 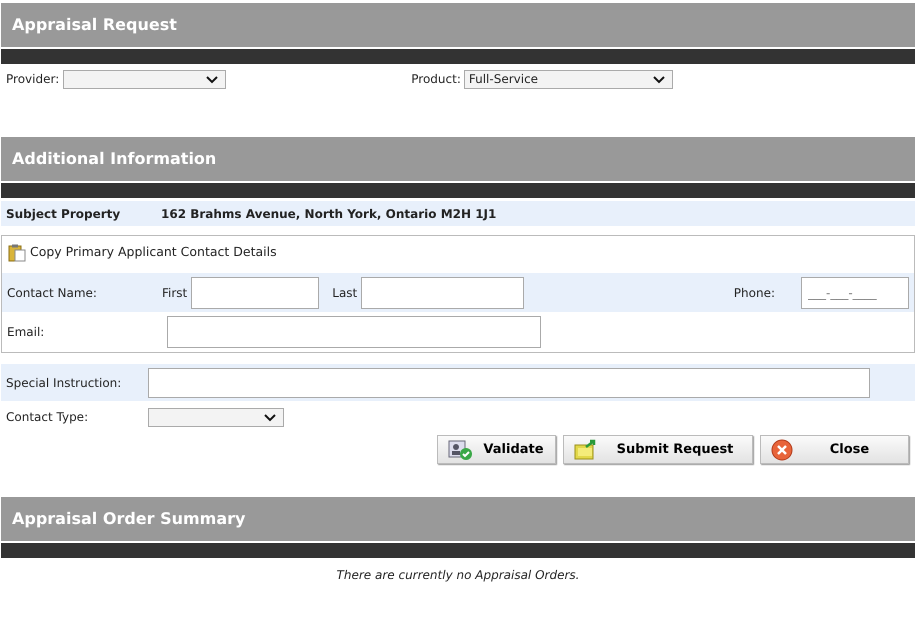 I want to click on id-card-check-icon, so click(x=461, y=449).